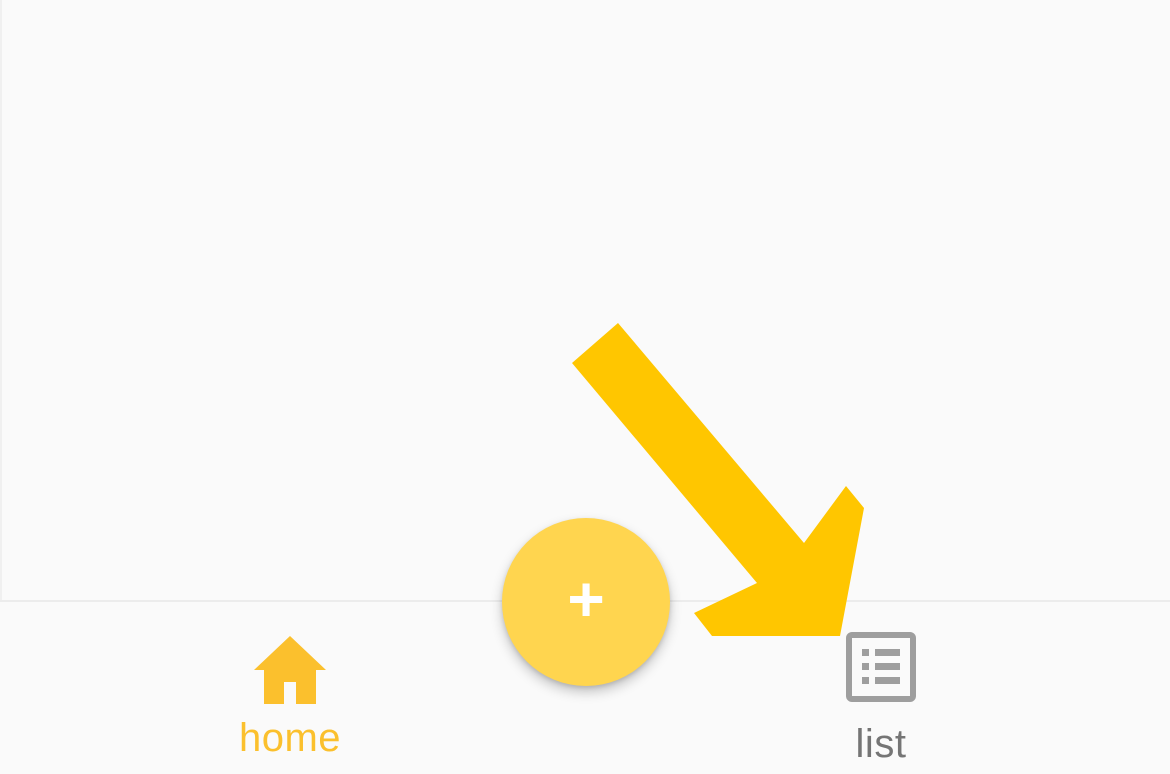 The width and height of the screenshot is (1170, 774). I want to click on add-fab-button: +, so click(586, 602).